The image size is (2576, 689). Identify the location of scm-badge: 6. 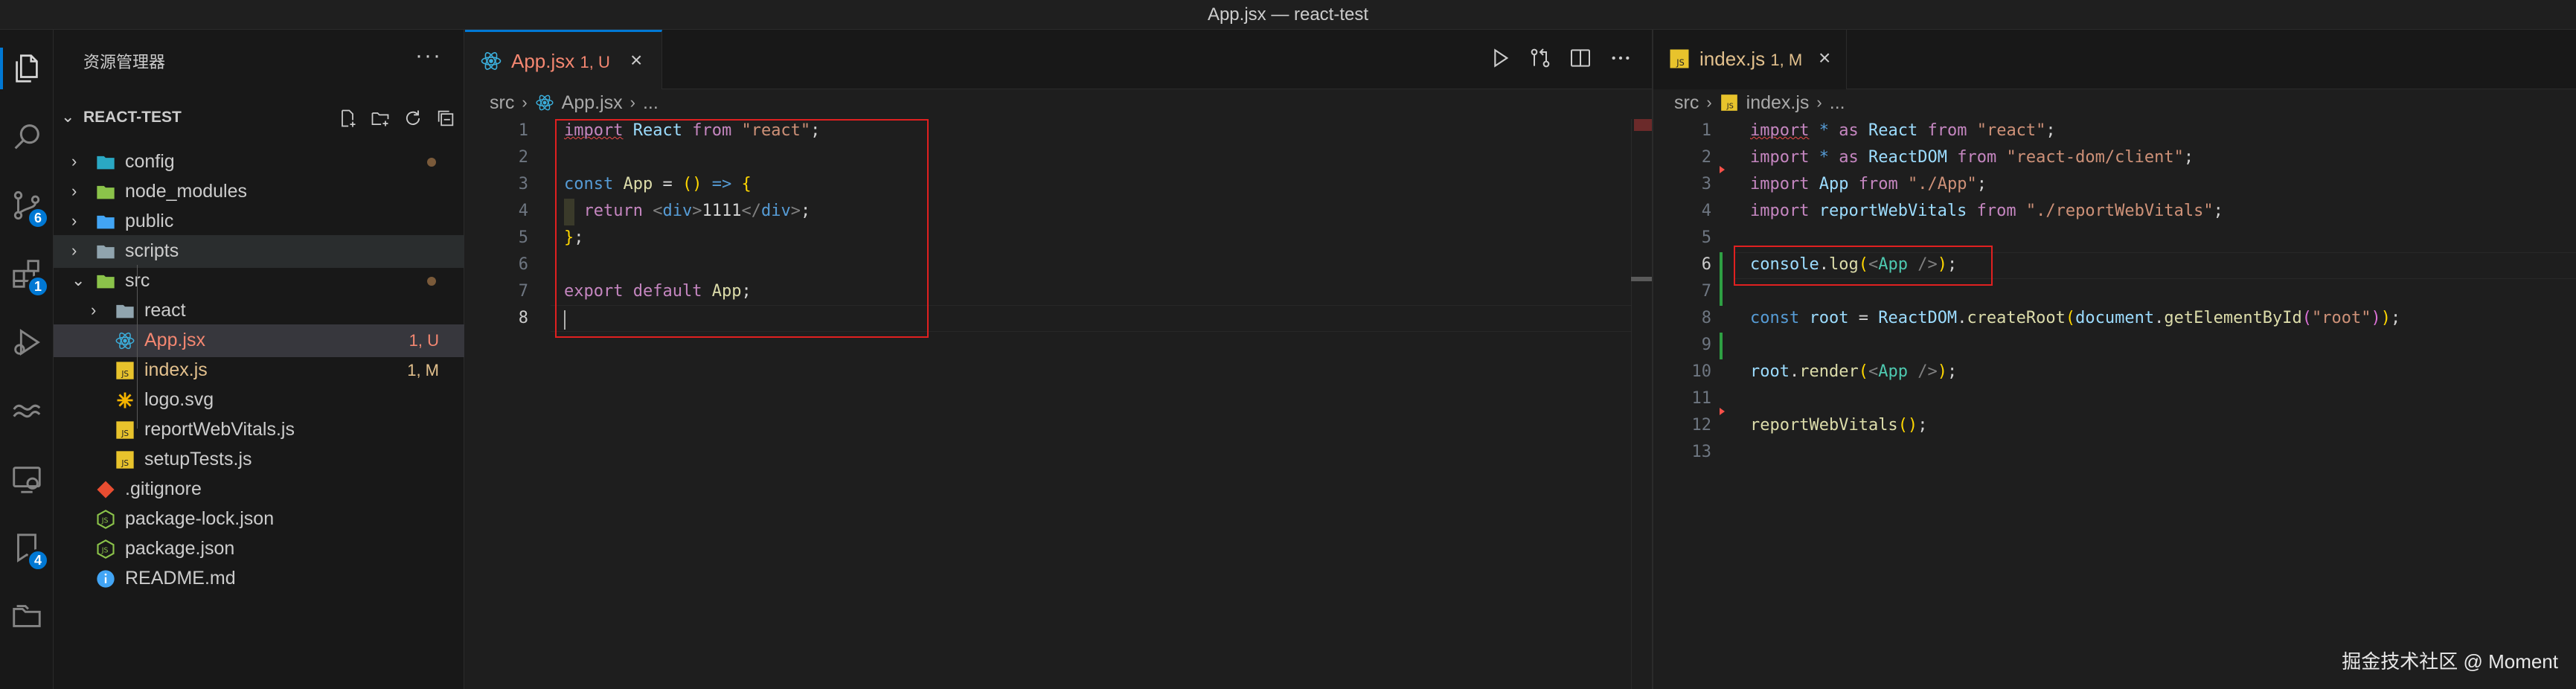
(38, 218).